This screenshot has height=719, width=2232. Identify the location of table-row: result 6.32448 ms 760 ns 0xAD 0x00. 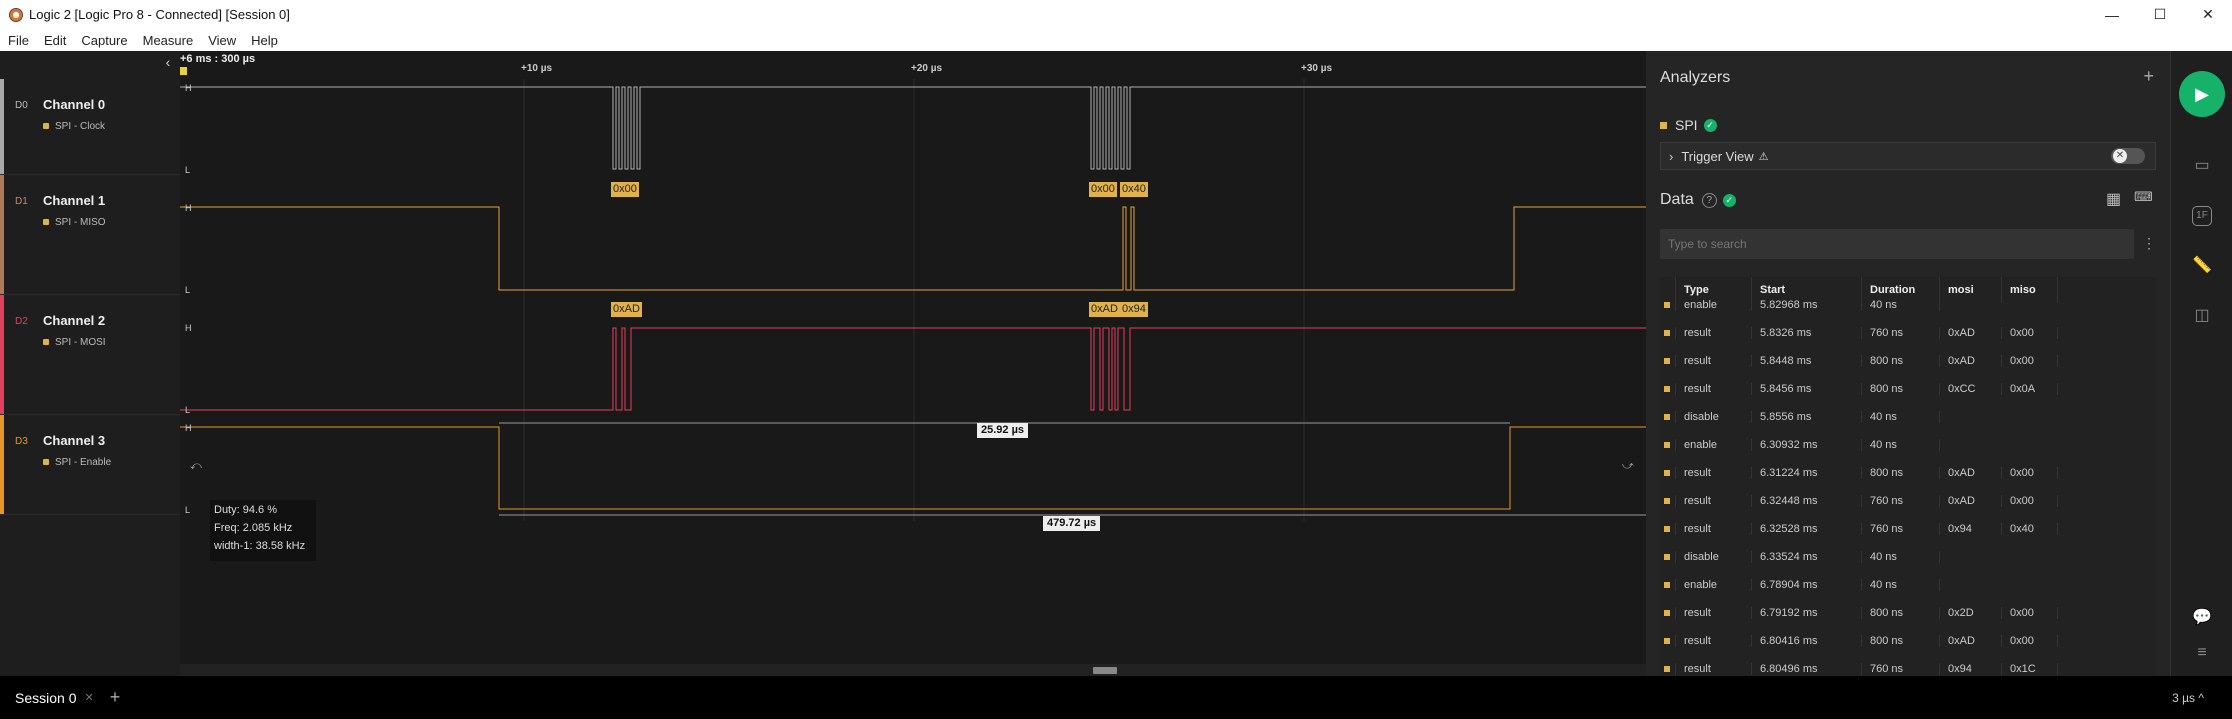
(1908, 501).